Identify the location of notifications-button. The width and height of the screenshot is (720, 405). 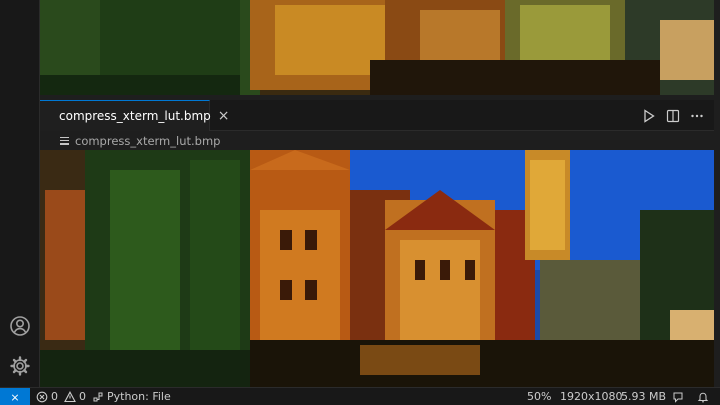
(703, 396).